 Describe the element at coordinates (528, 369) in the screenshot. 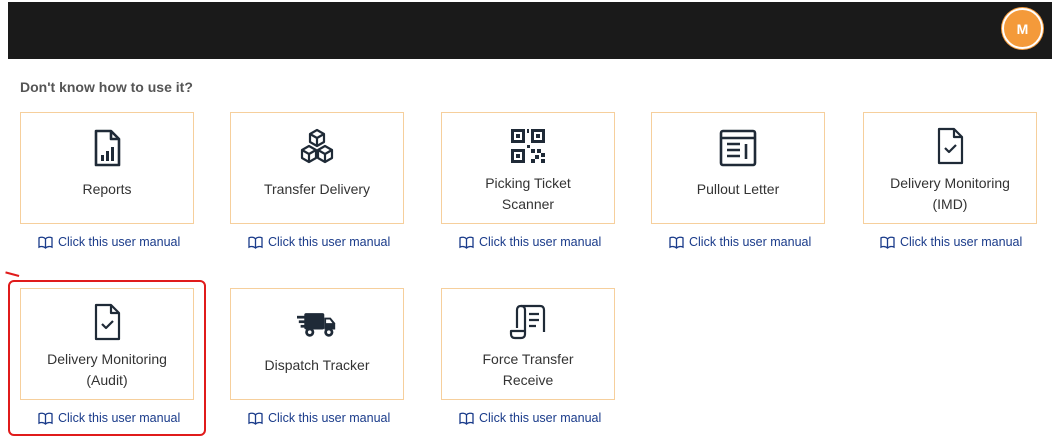

I see `card-label: Force Transfer Receive` at that location.